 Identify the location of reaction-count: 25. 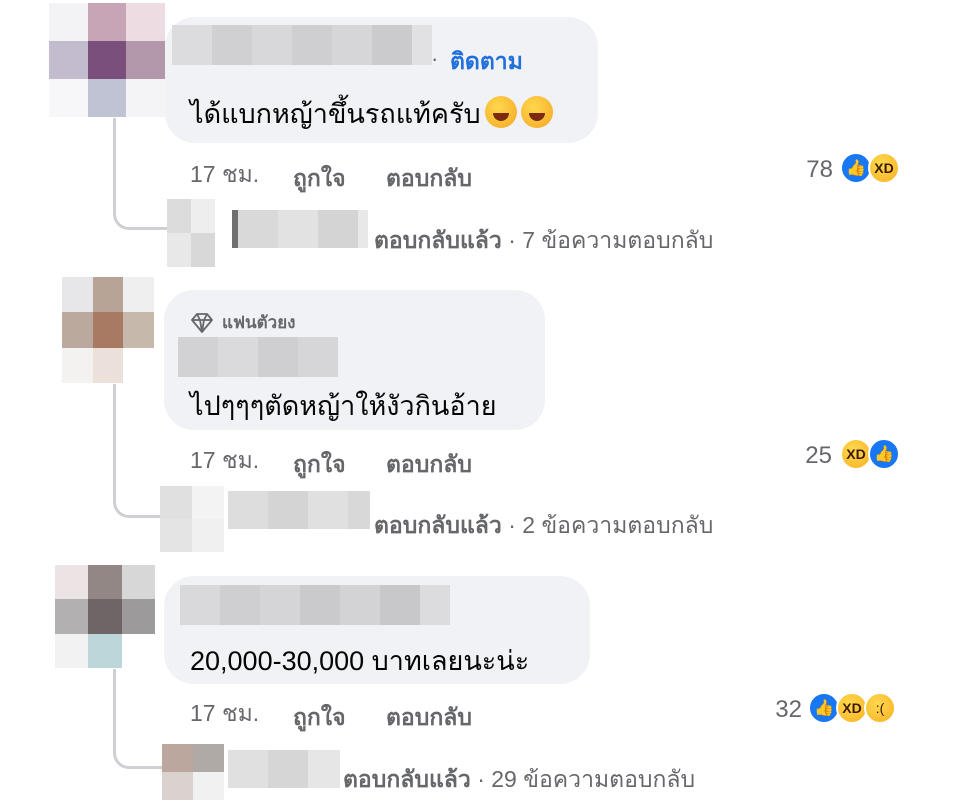
(812, 456).